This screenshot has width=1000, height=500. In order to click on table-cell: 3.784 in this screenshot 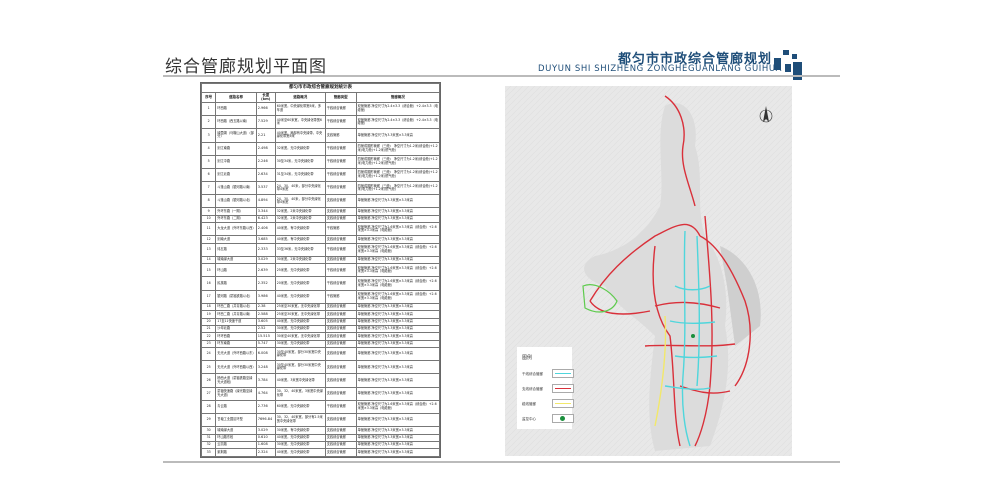, I will do `click(265, 380)`.